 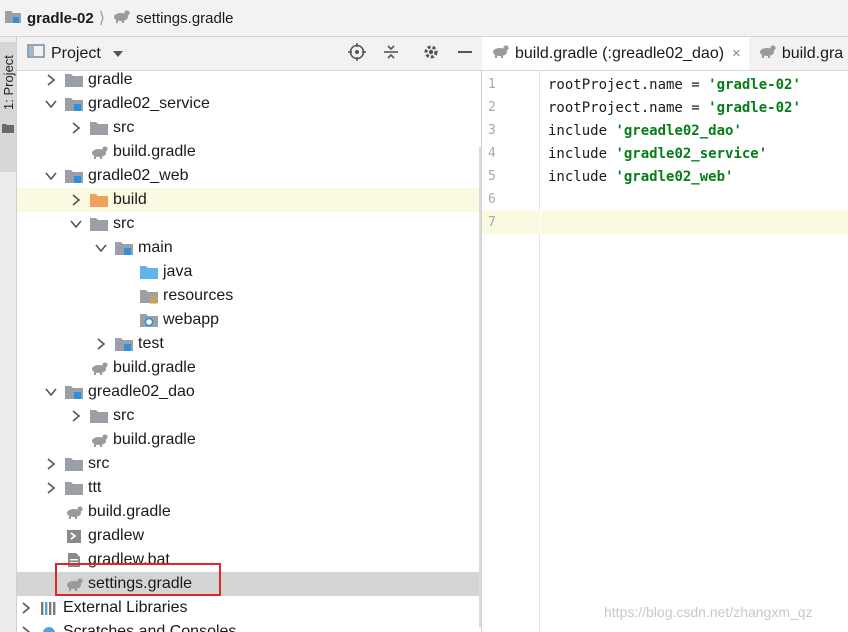 I want to click on tree-item-label: greadle02_dao, so click(x=141, y=391).